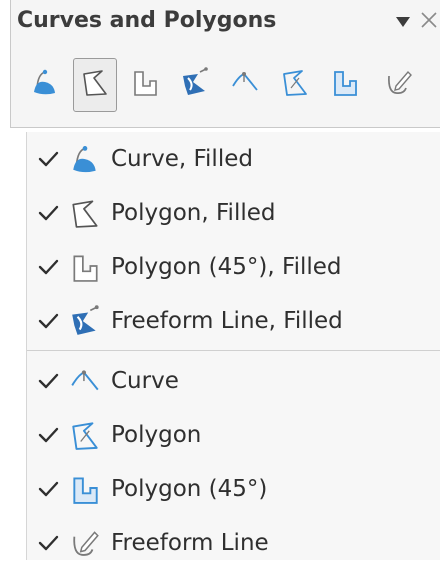 This screenshot has height=568, width=440. I want to click on menu-item-polygon: Polygon, so click(233, 435).